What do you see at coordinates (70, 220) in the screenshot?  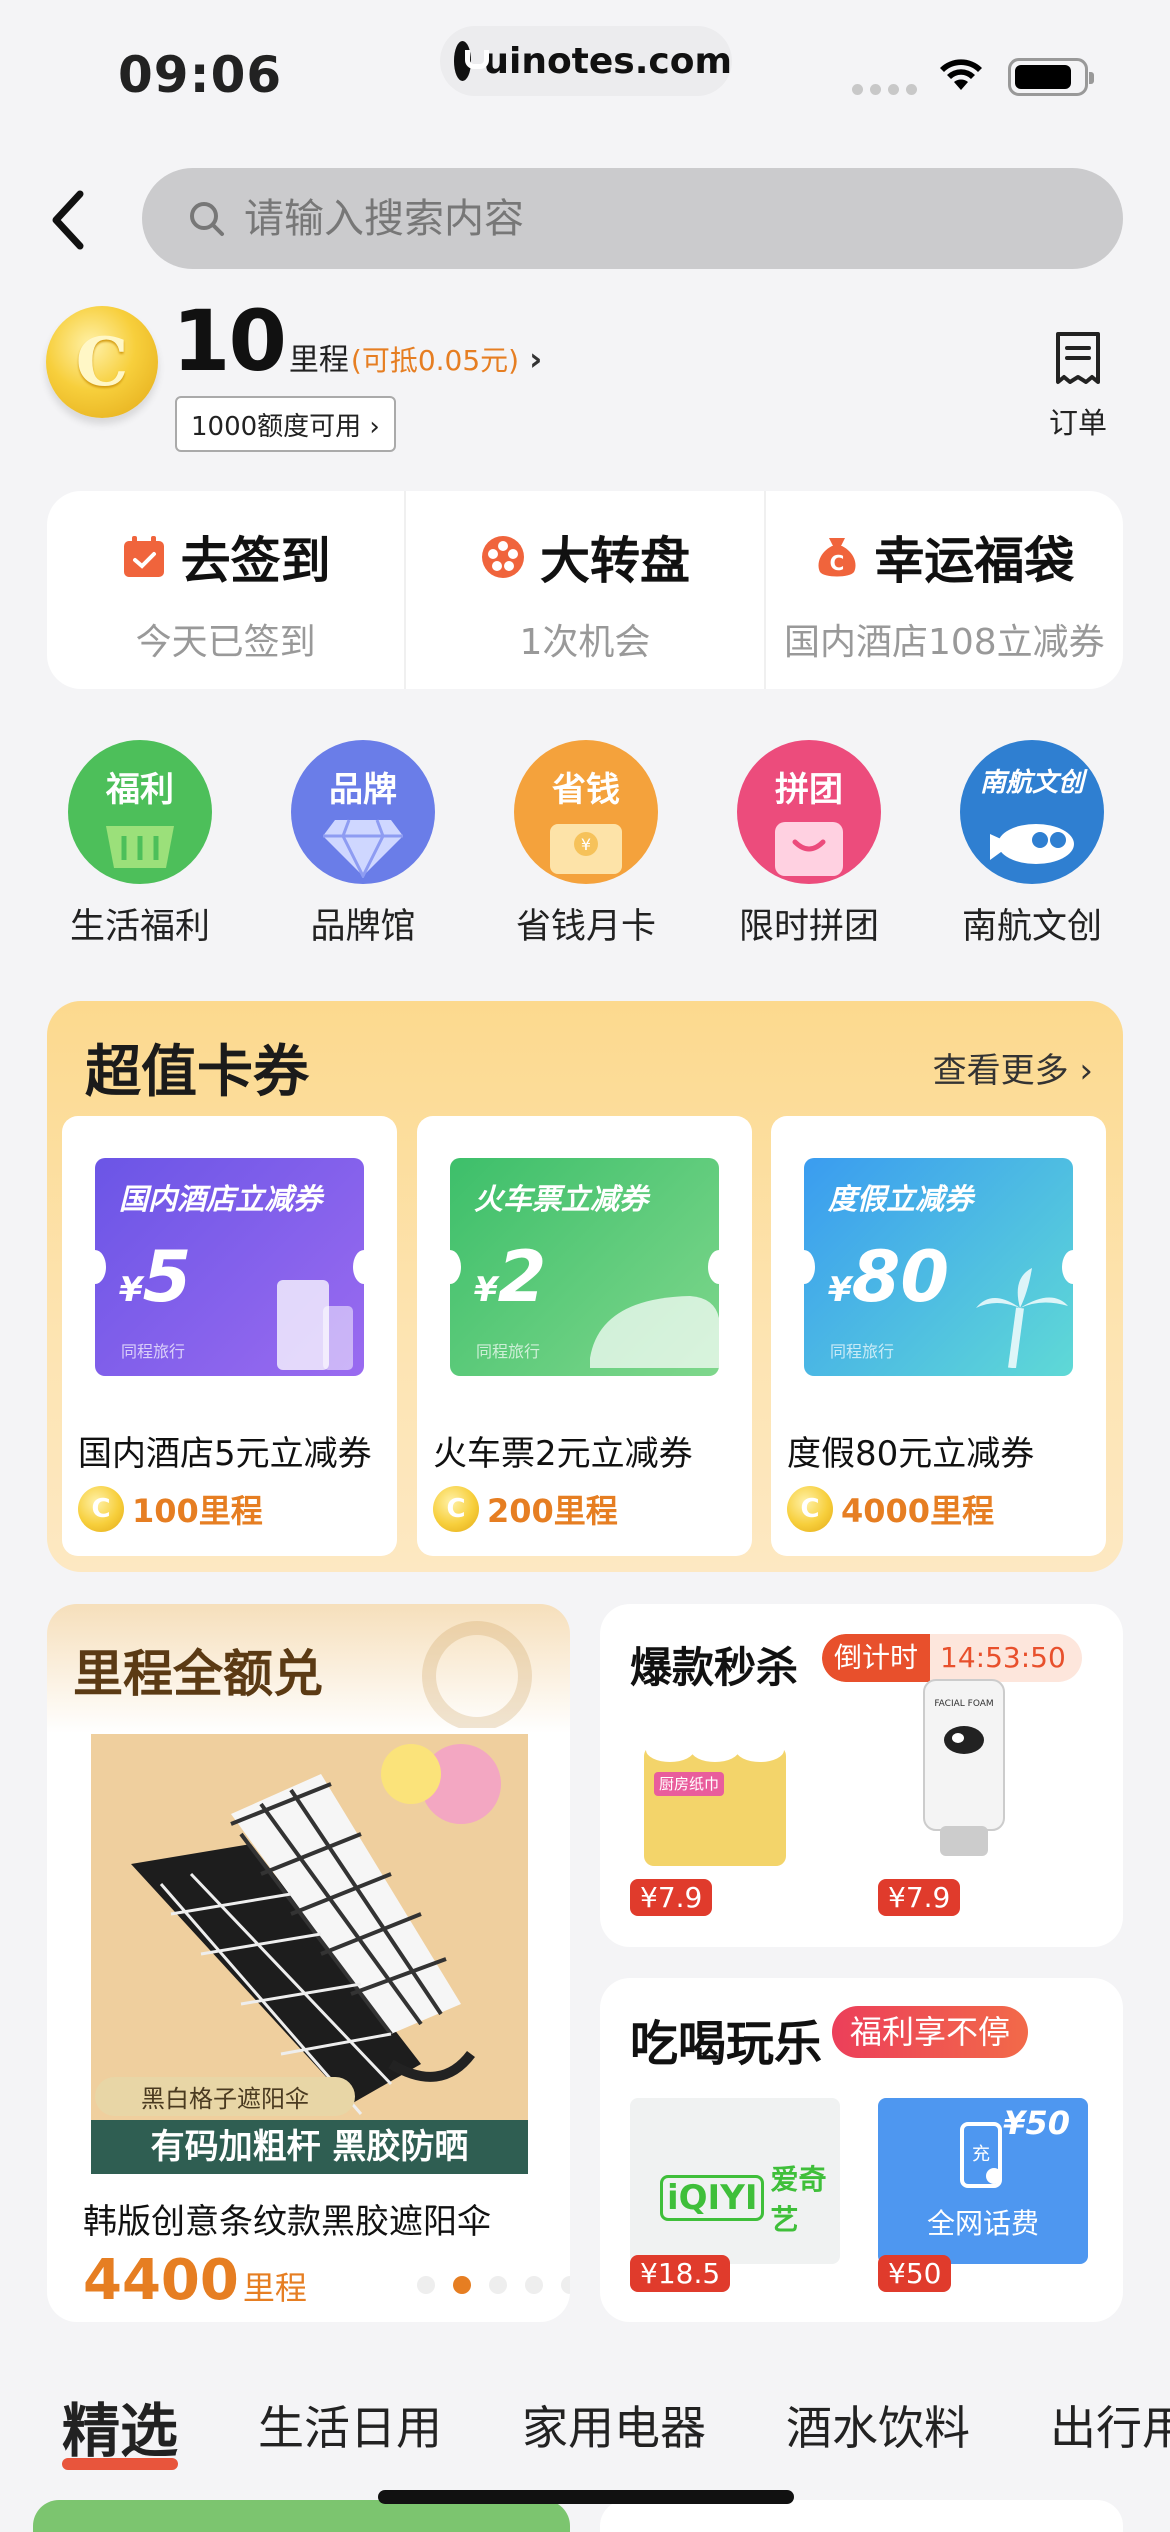 I see `back-arrow-icon` at bounding box center [70, 220].